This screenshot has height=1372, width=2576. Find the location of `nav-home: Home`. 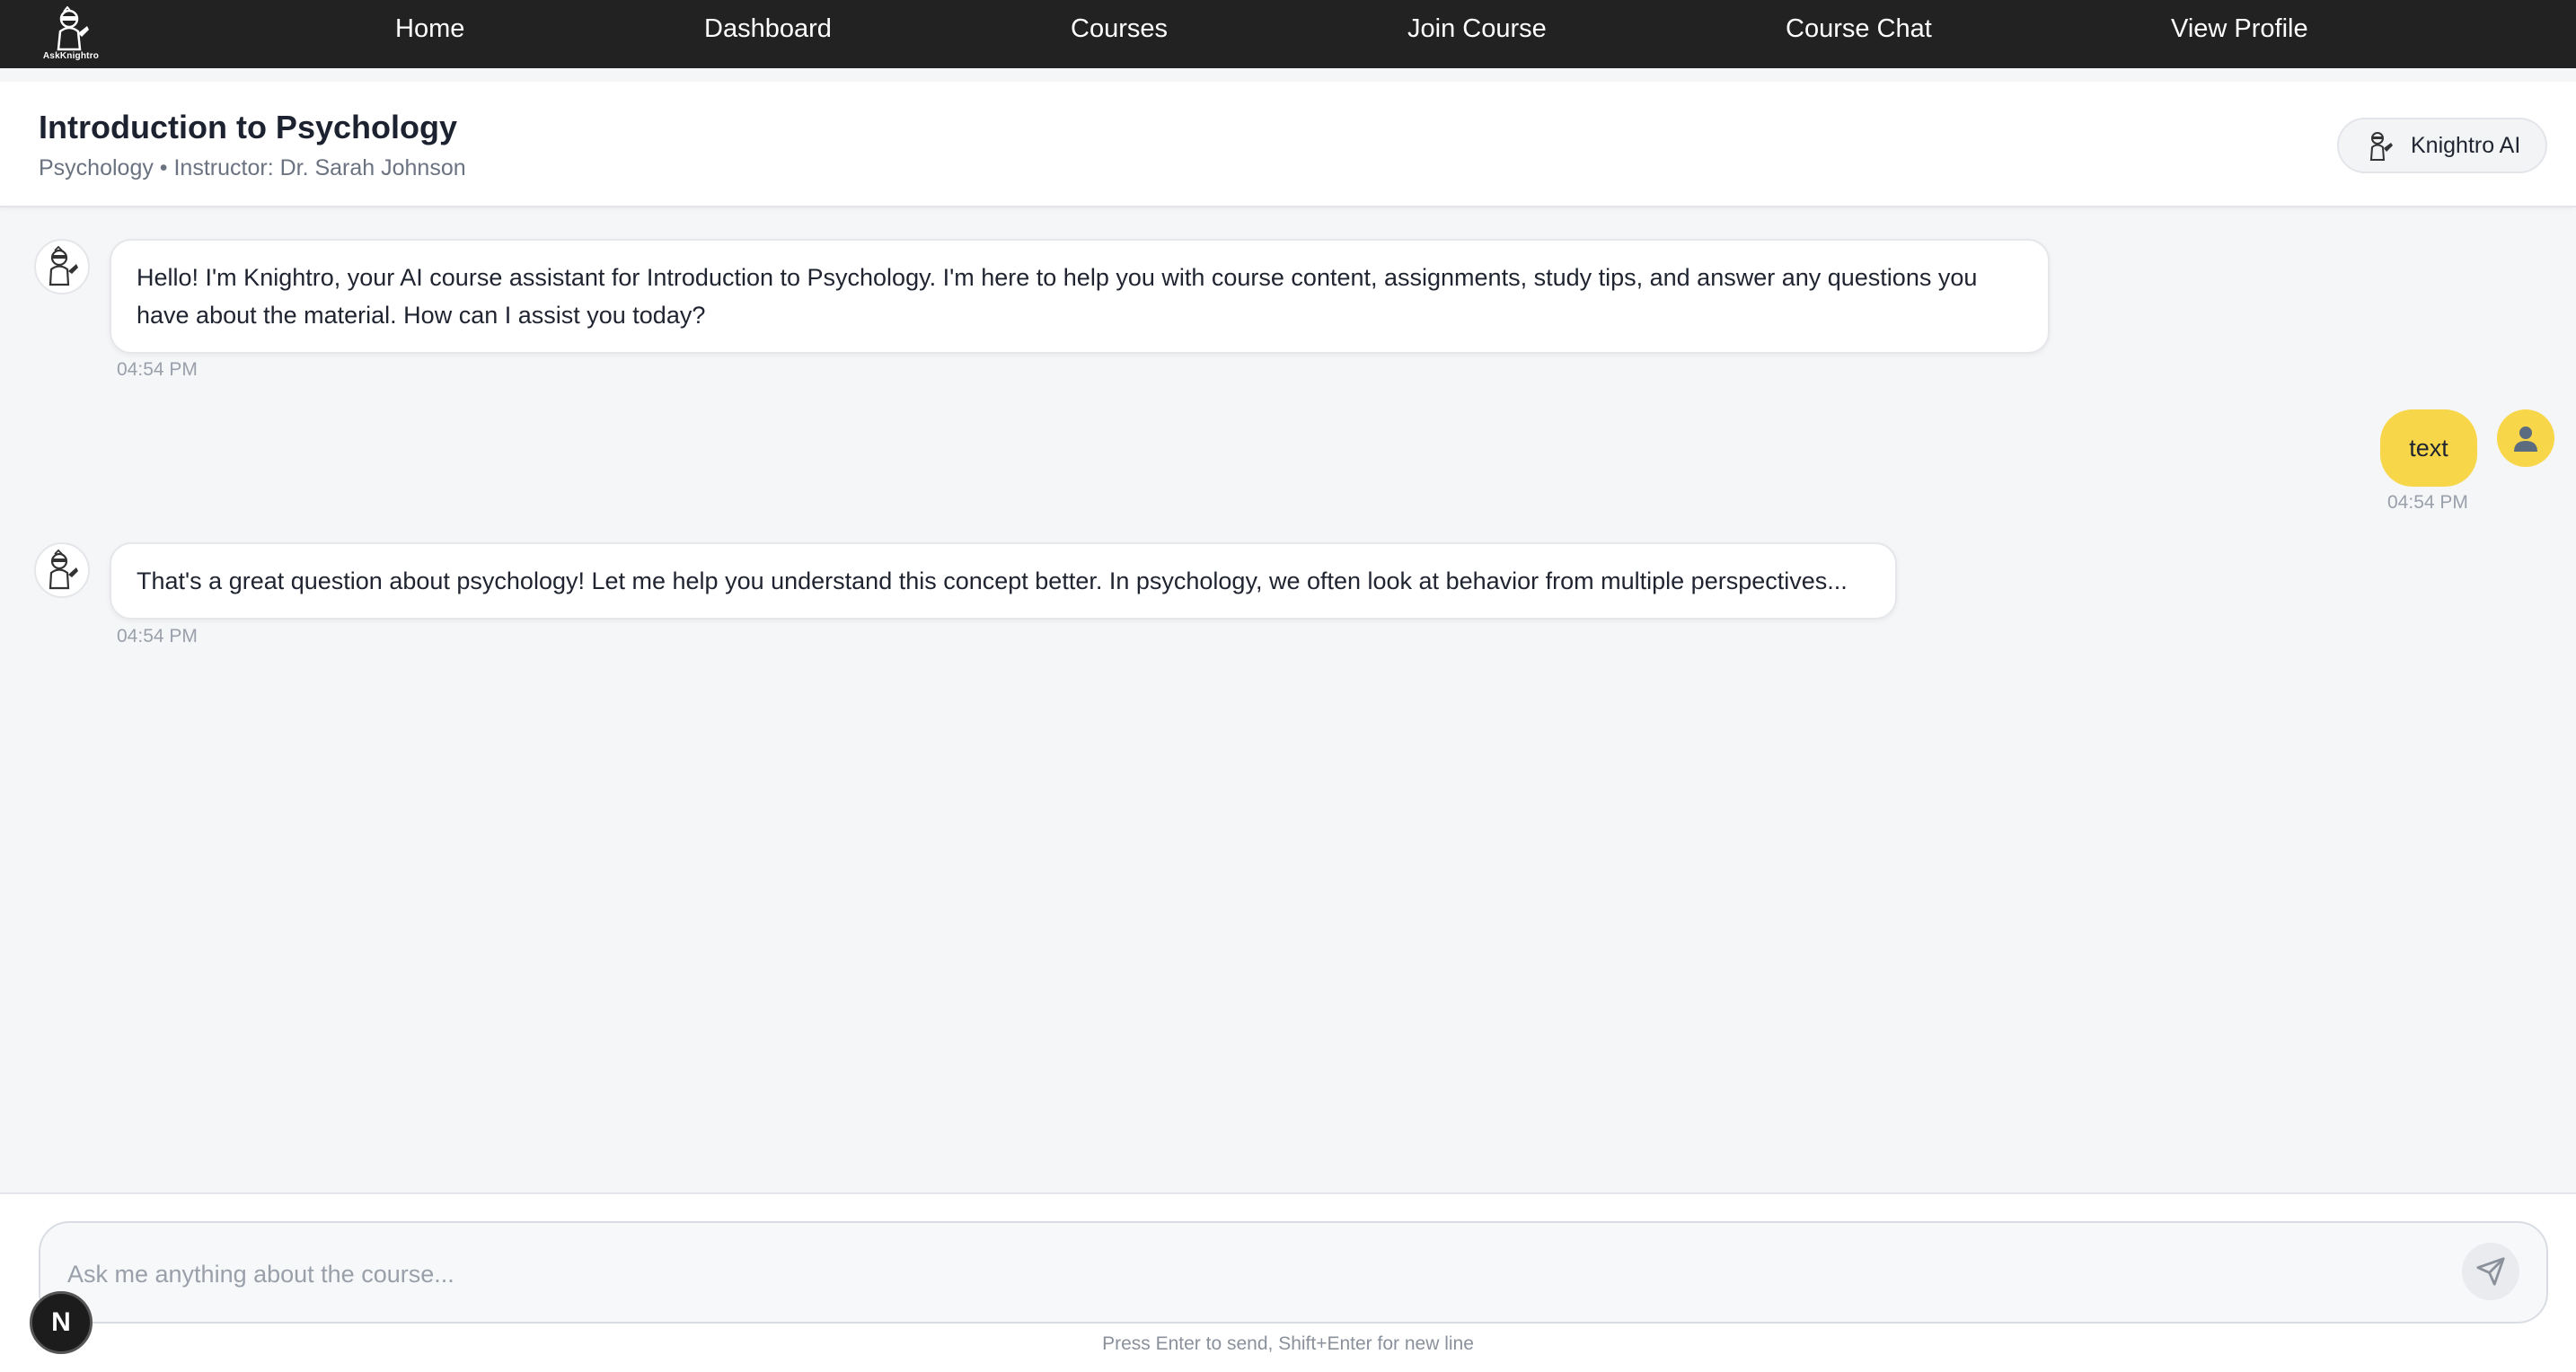

nav-home: Home is located at coordinates (429, 34).